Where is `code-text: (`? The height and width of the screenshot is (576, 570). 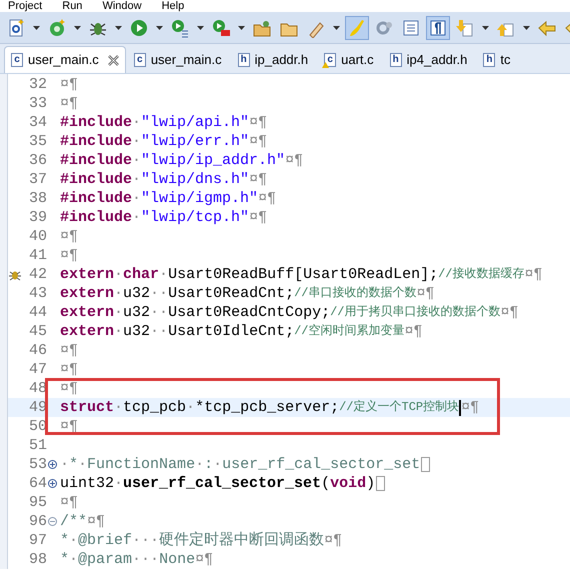
code-text: ( is located at coordinates (325, 483).